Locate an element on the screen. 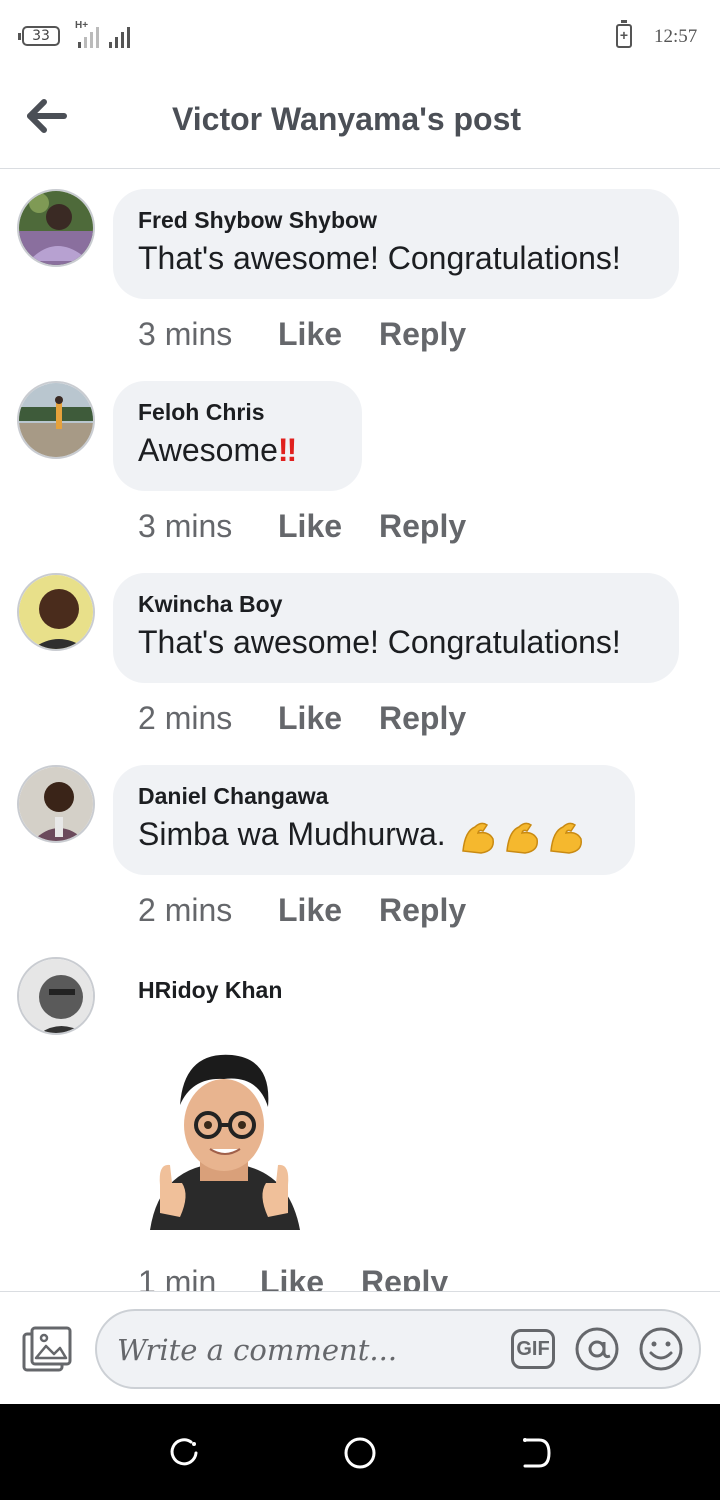 The height and width of the screenshot is (1500, 720). recents-icon is located at coordinates (184, 1453).